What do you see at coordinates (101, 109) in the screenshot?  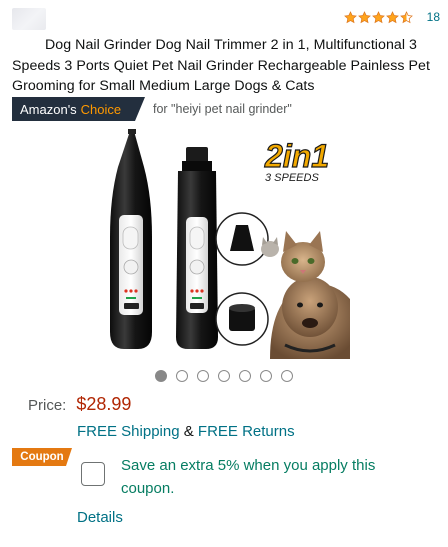 I see `badge-choice: Choice` at bounding box center [101, 109].